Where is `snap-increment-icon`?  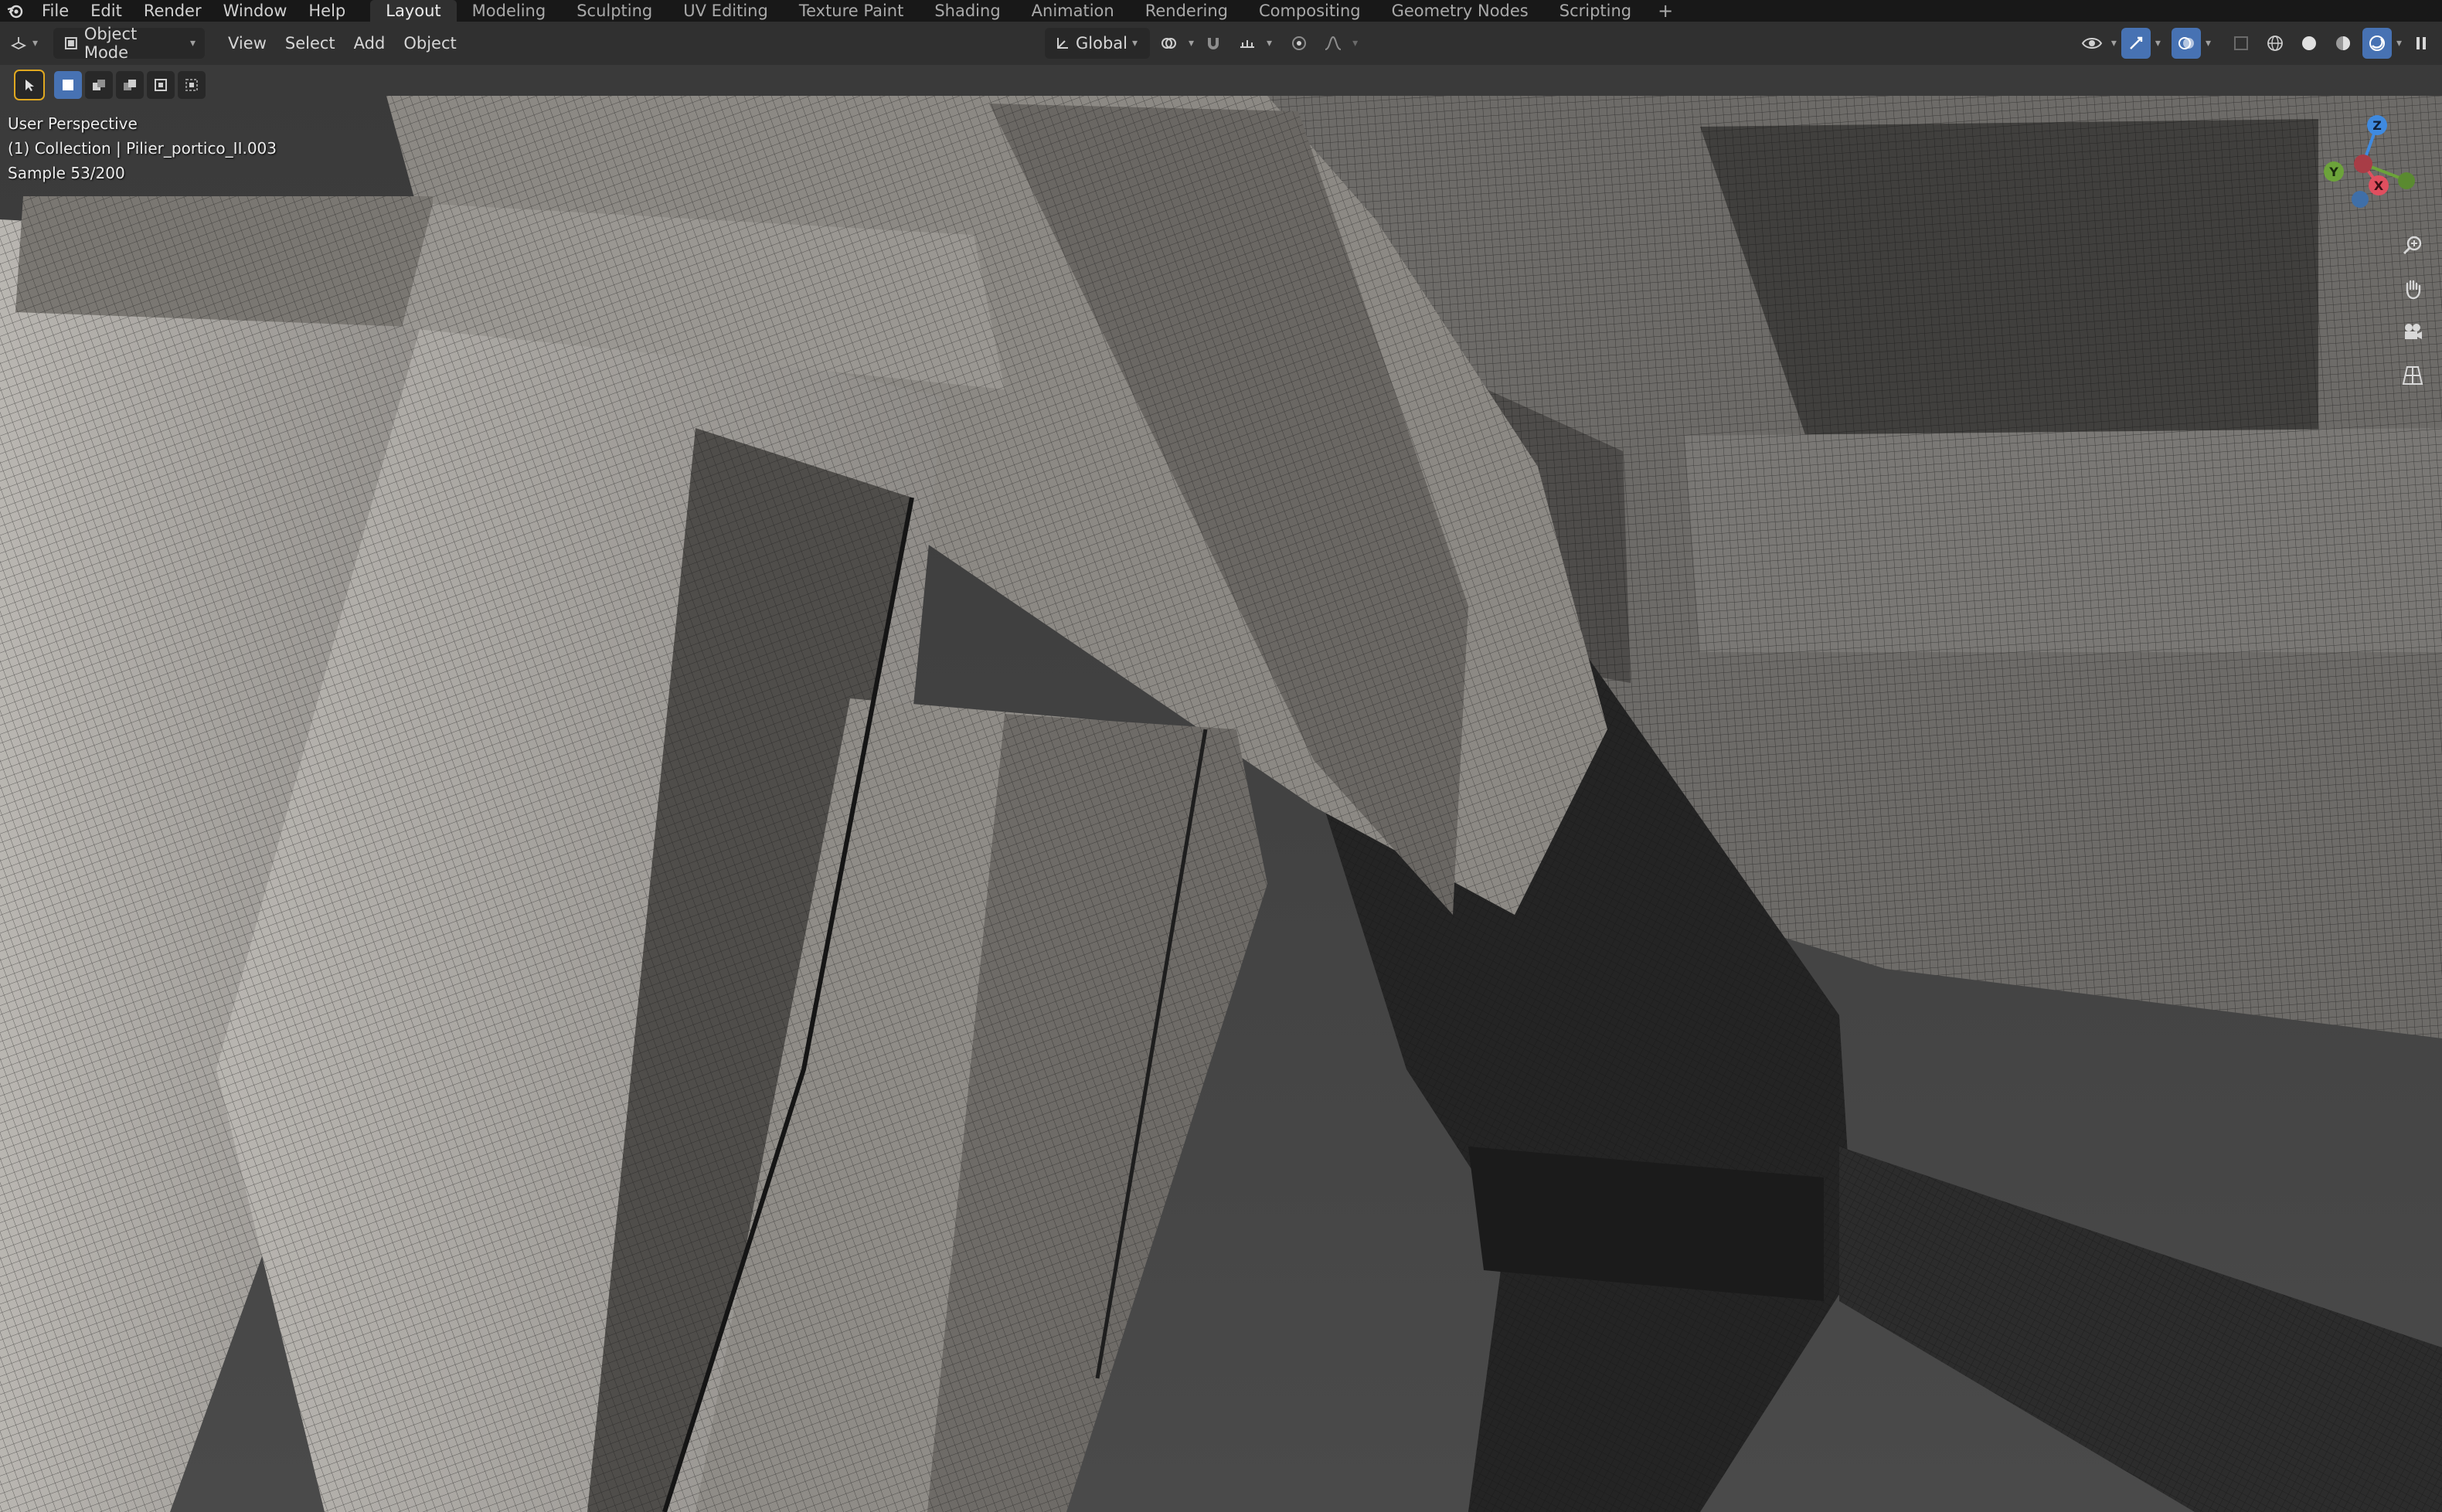 snap-increment-icon is located at coordinates (1247, 44).